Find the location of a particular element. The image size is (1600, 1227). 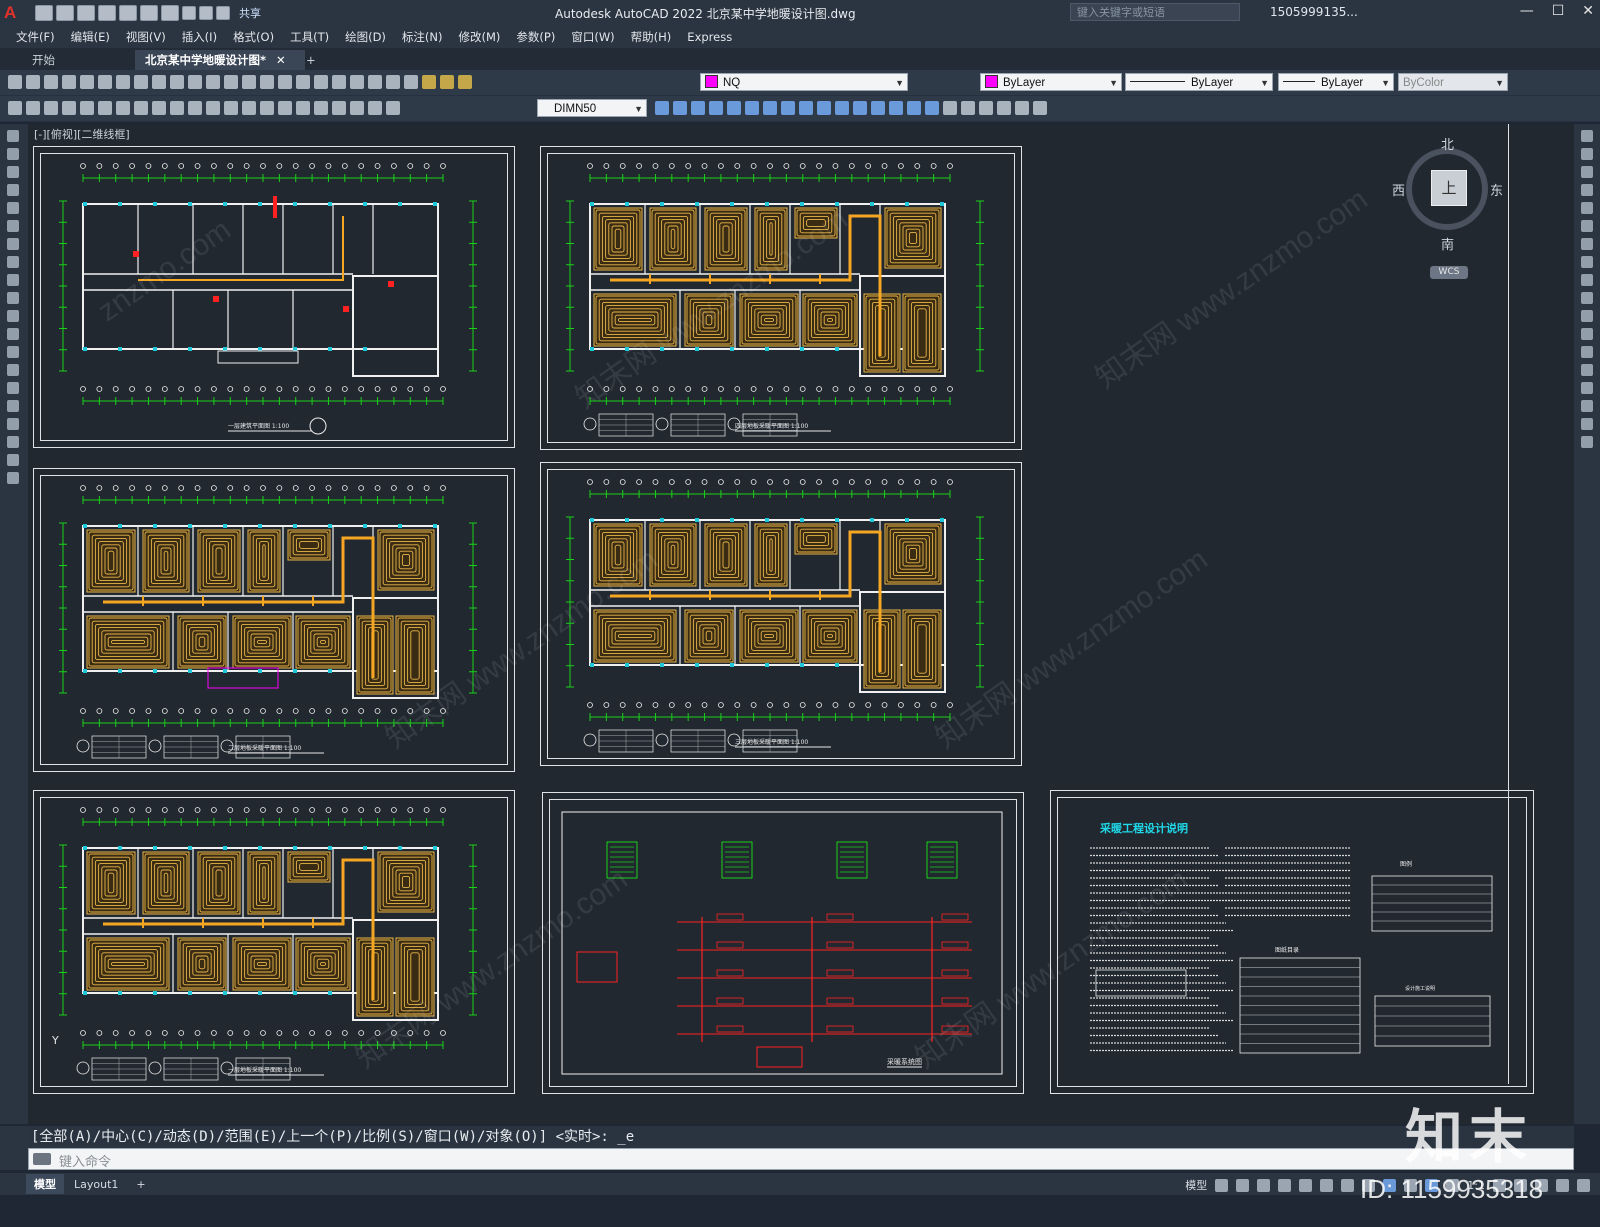

circle-icon is located at coordinates (13, 244).